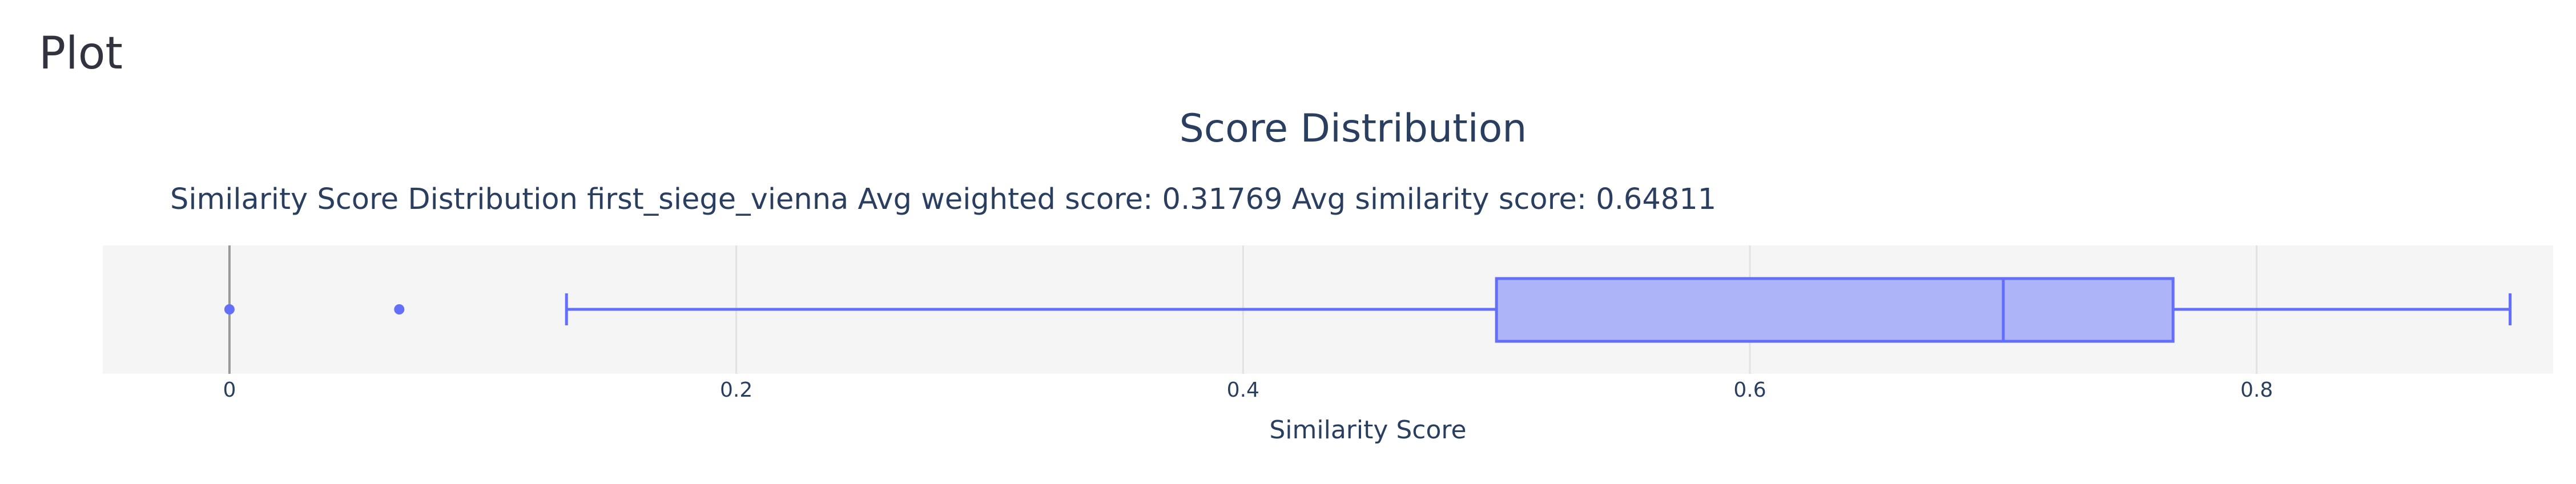 The width and height of the screenshot is (2576, 484). I want to click on x-tick-label: 0.4, so click(1243, 390).